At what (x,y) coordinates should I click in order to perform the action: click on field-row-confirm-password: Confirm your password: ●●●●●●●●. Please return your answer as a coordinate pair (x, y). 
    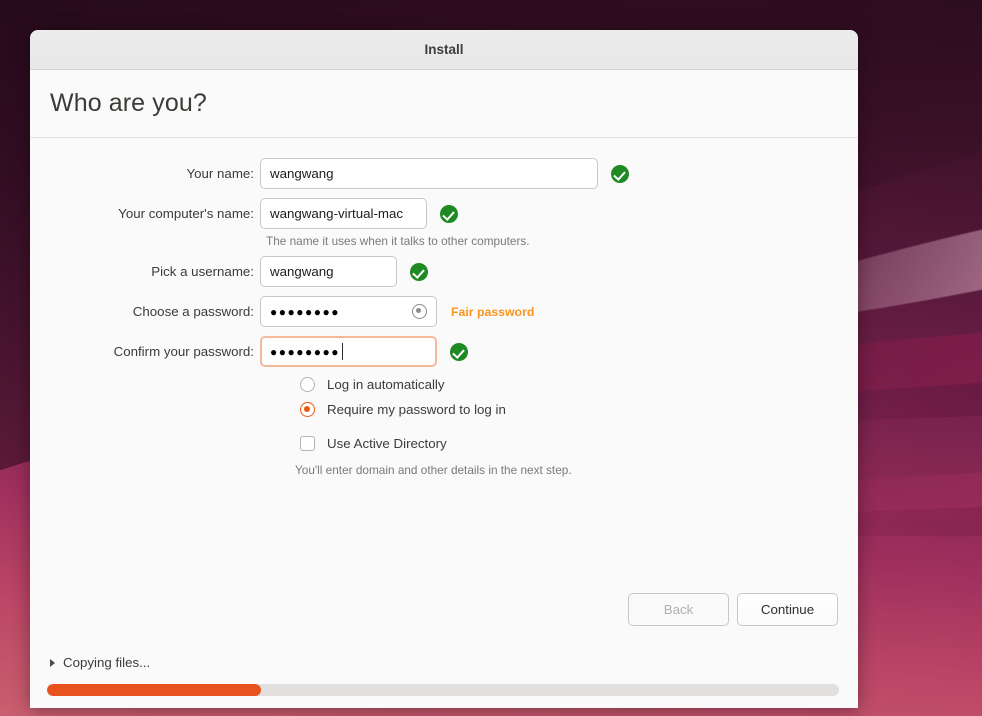
    Looking at the image, I should click on (249, 351).